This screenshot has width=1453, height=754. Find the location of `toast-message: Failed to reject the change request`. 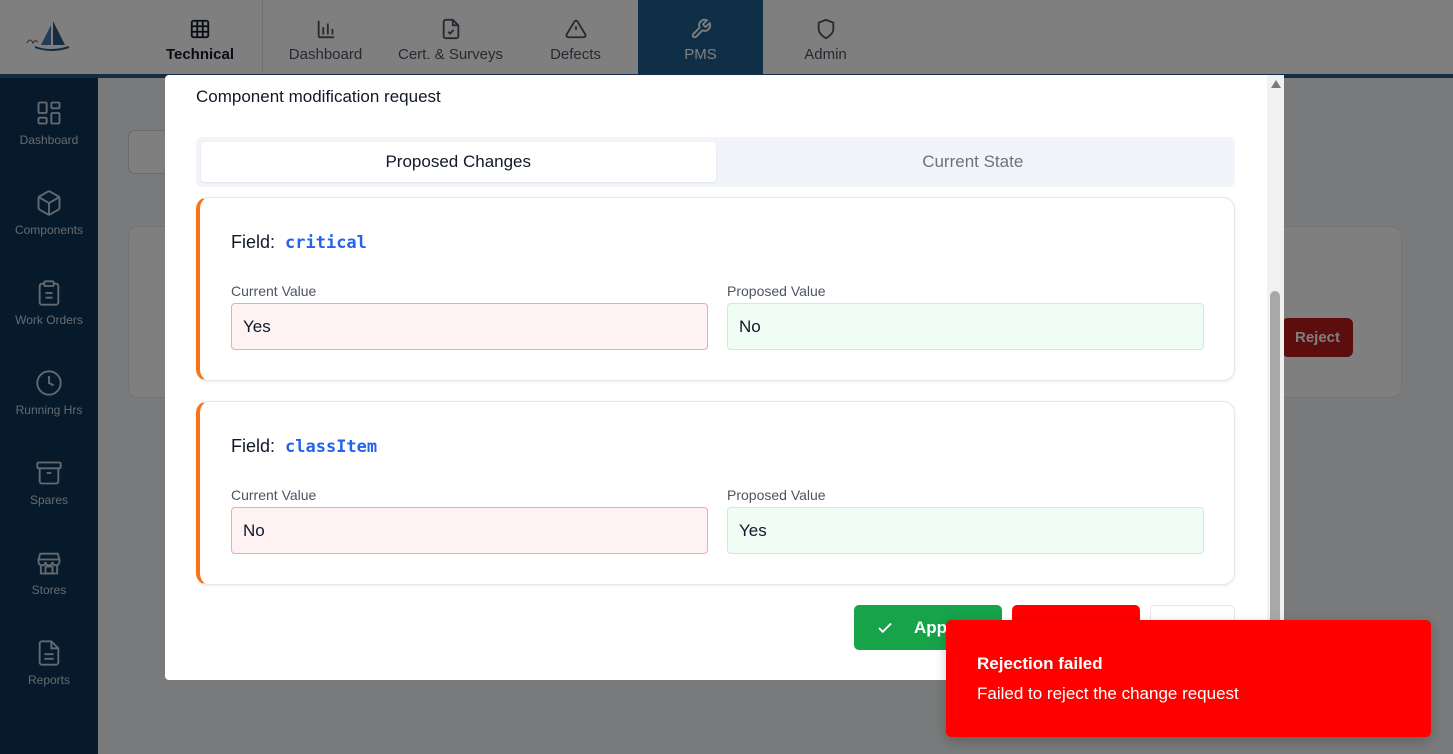

toast-message: Failed to reject the change request is located at coordinates (1108, 693).